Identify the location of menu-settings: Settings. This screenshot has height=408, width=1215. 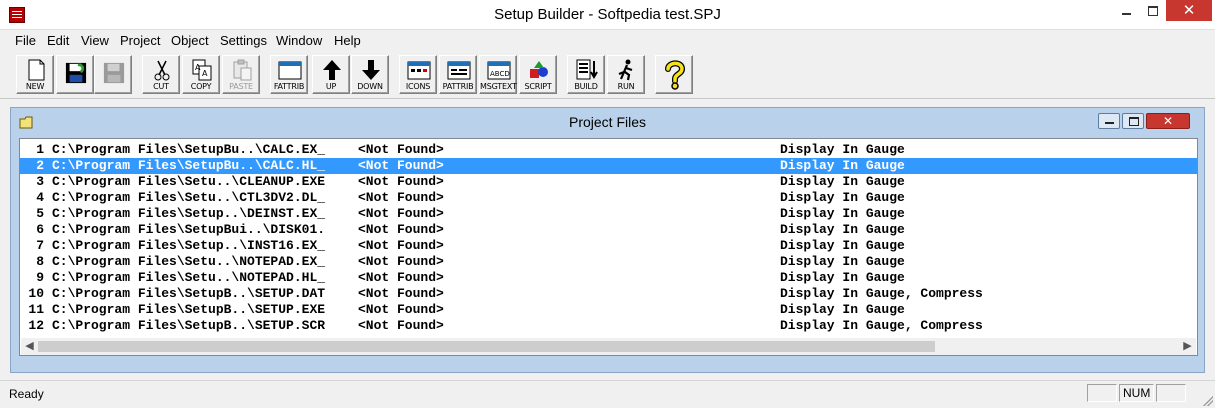
(243, 40).